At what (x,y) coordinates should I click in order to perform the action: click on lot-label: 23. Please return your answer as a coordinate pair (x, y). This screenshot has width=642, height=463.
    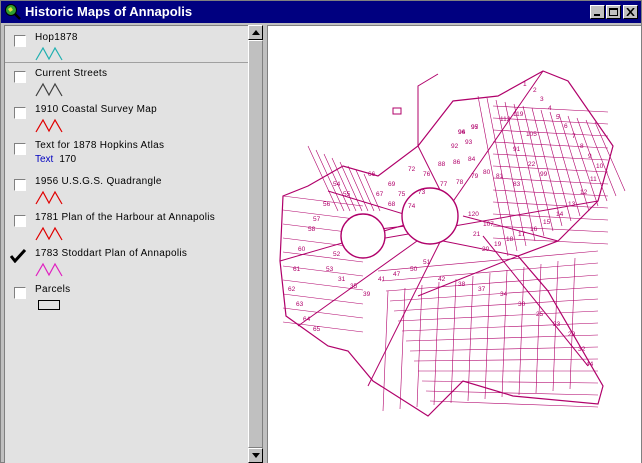
    Looking at the image, I should click on (557, 324).